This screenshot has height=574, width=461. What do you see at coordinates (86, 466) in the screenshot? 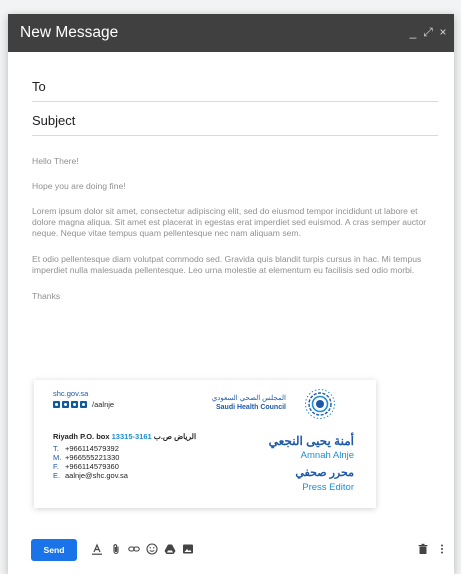
I see `signature-fax: F. +966114579360` at bounding box center [86, 466].